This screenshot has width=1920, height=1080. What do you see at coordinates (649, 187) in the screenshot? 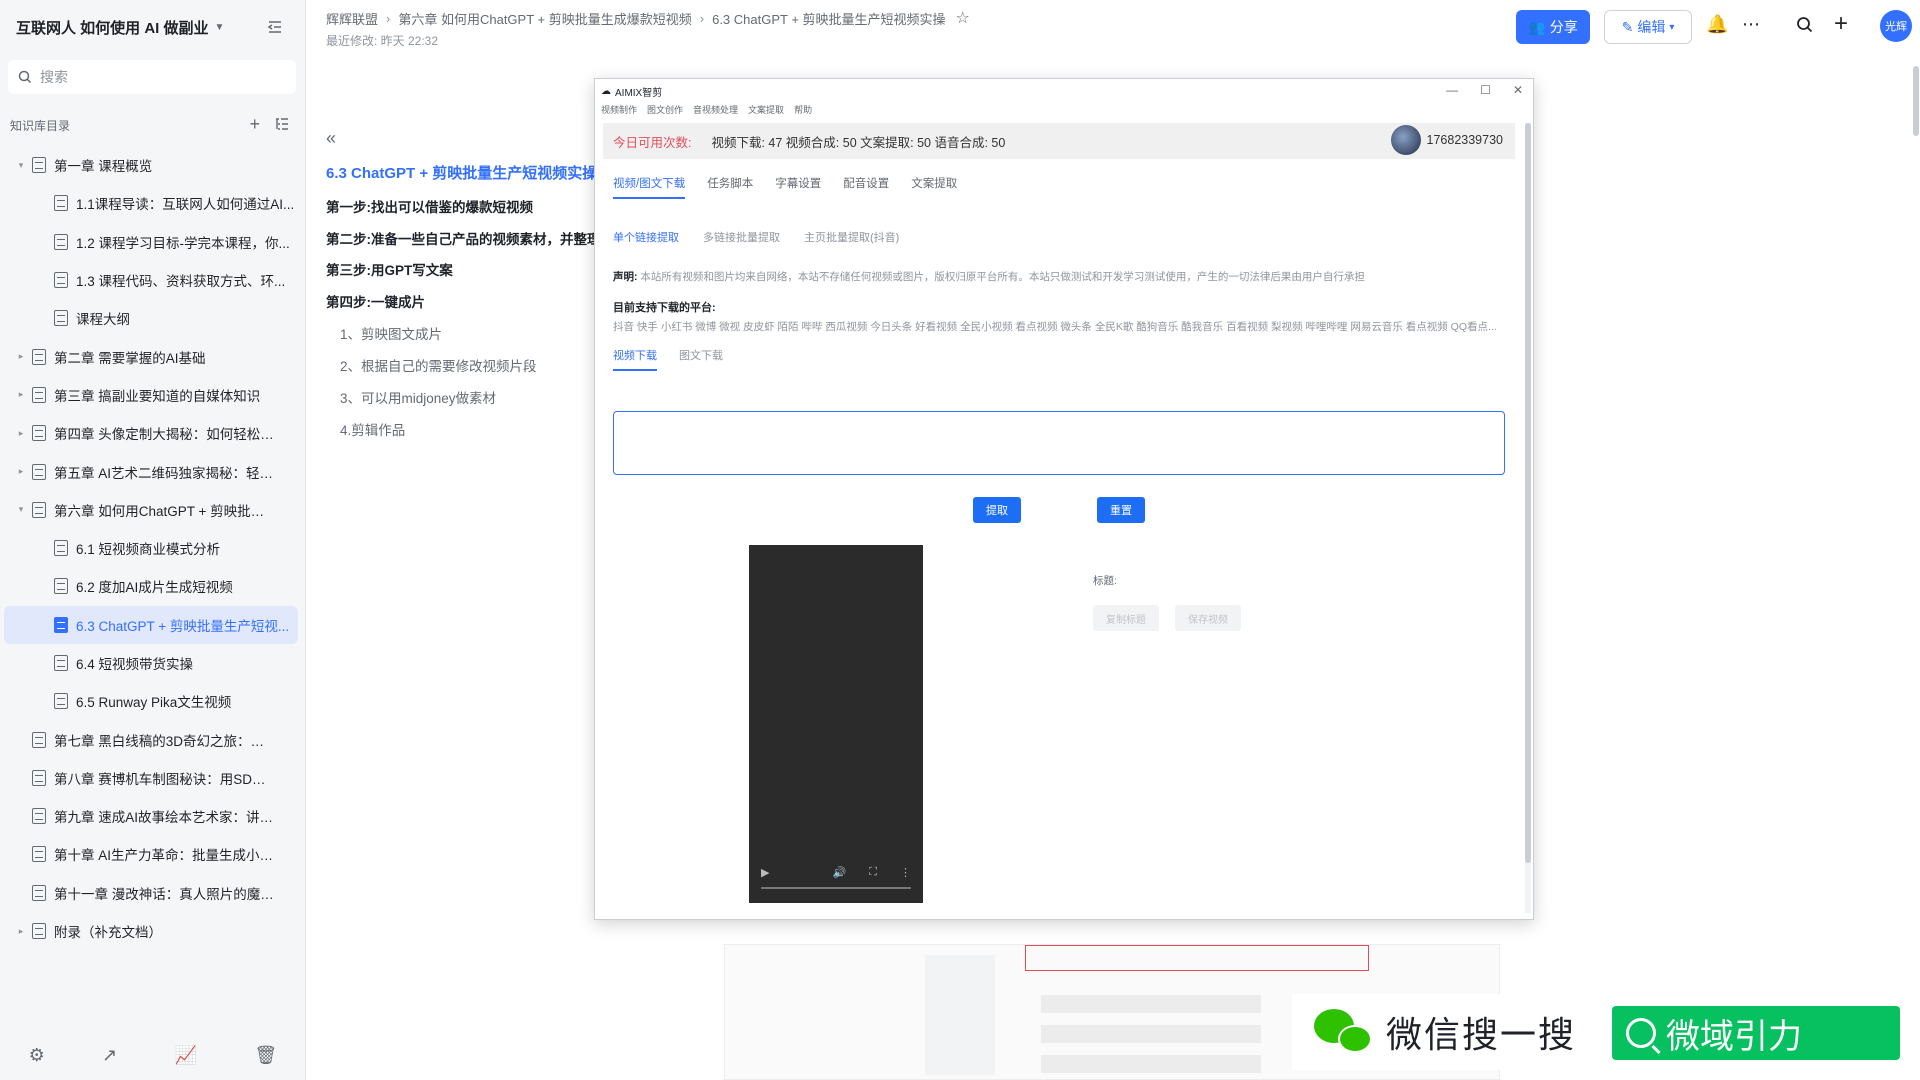
I see `tab-video-download: 视频/图文下载` at bounding box center [649, 187].